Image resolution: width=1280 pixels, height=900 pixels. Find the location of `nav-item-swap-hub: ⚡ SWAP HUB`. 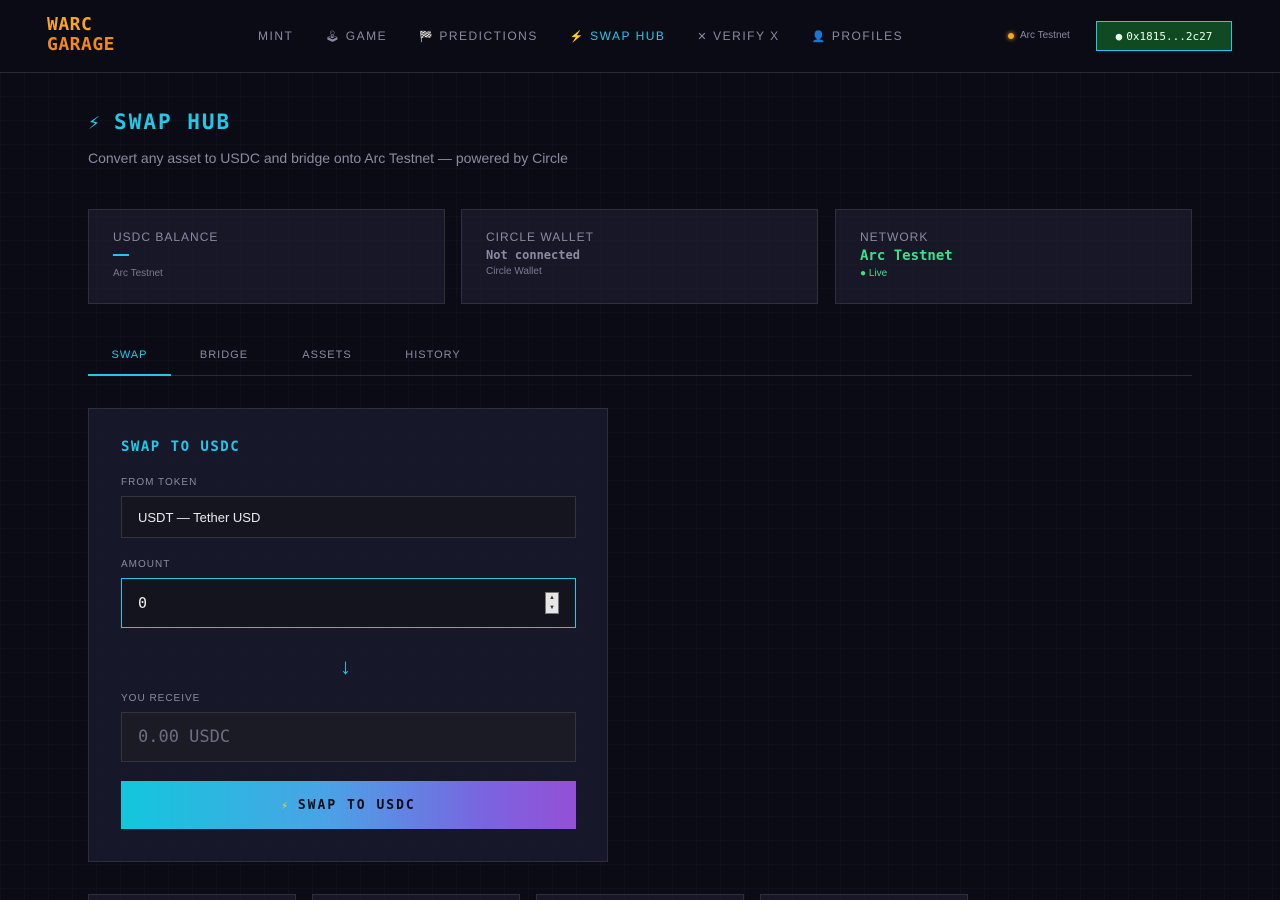

nav-item-swap-hub: ⚡ SWAP HUB is located at coordinates (618, 36).